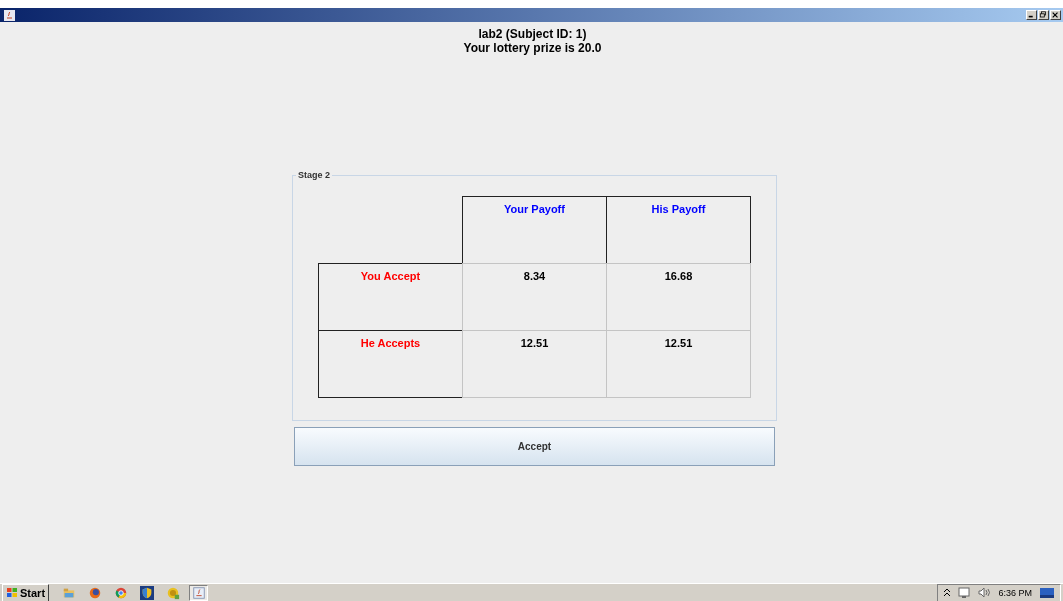 This screenshot has width=1063, height=601. Describe the element at coordinates (678, 297) in the screenshot. I see `table-cell: 16.68` at that location.